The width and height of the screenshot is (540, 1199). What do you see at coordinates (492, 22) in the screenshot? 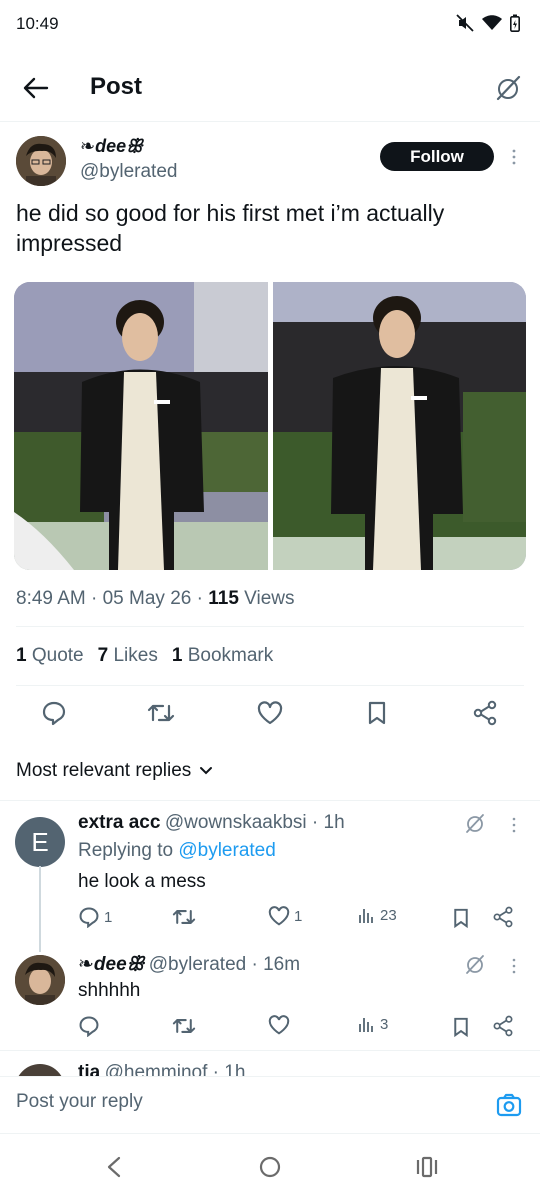
I see `wifi-icon` at bounding box center [492, 22].